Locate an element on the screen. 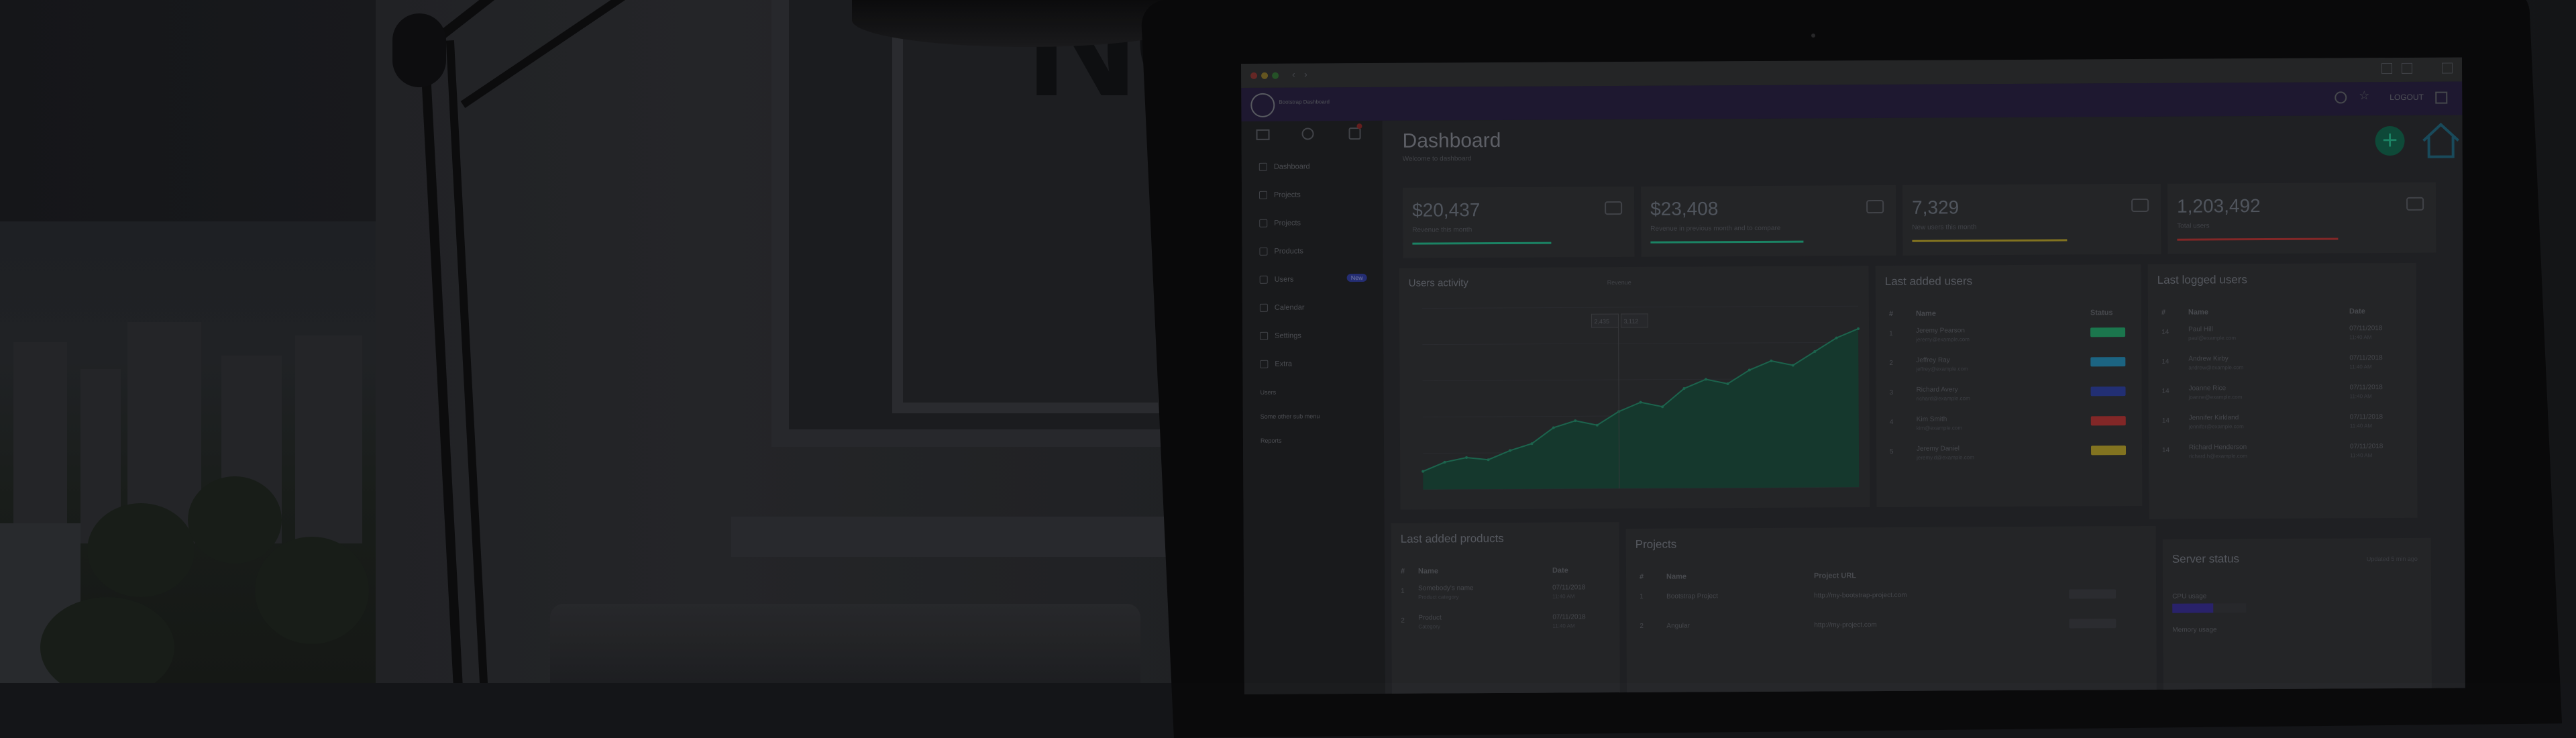  user-name: Joanne Rice is located at coordinates (2207, 388).